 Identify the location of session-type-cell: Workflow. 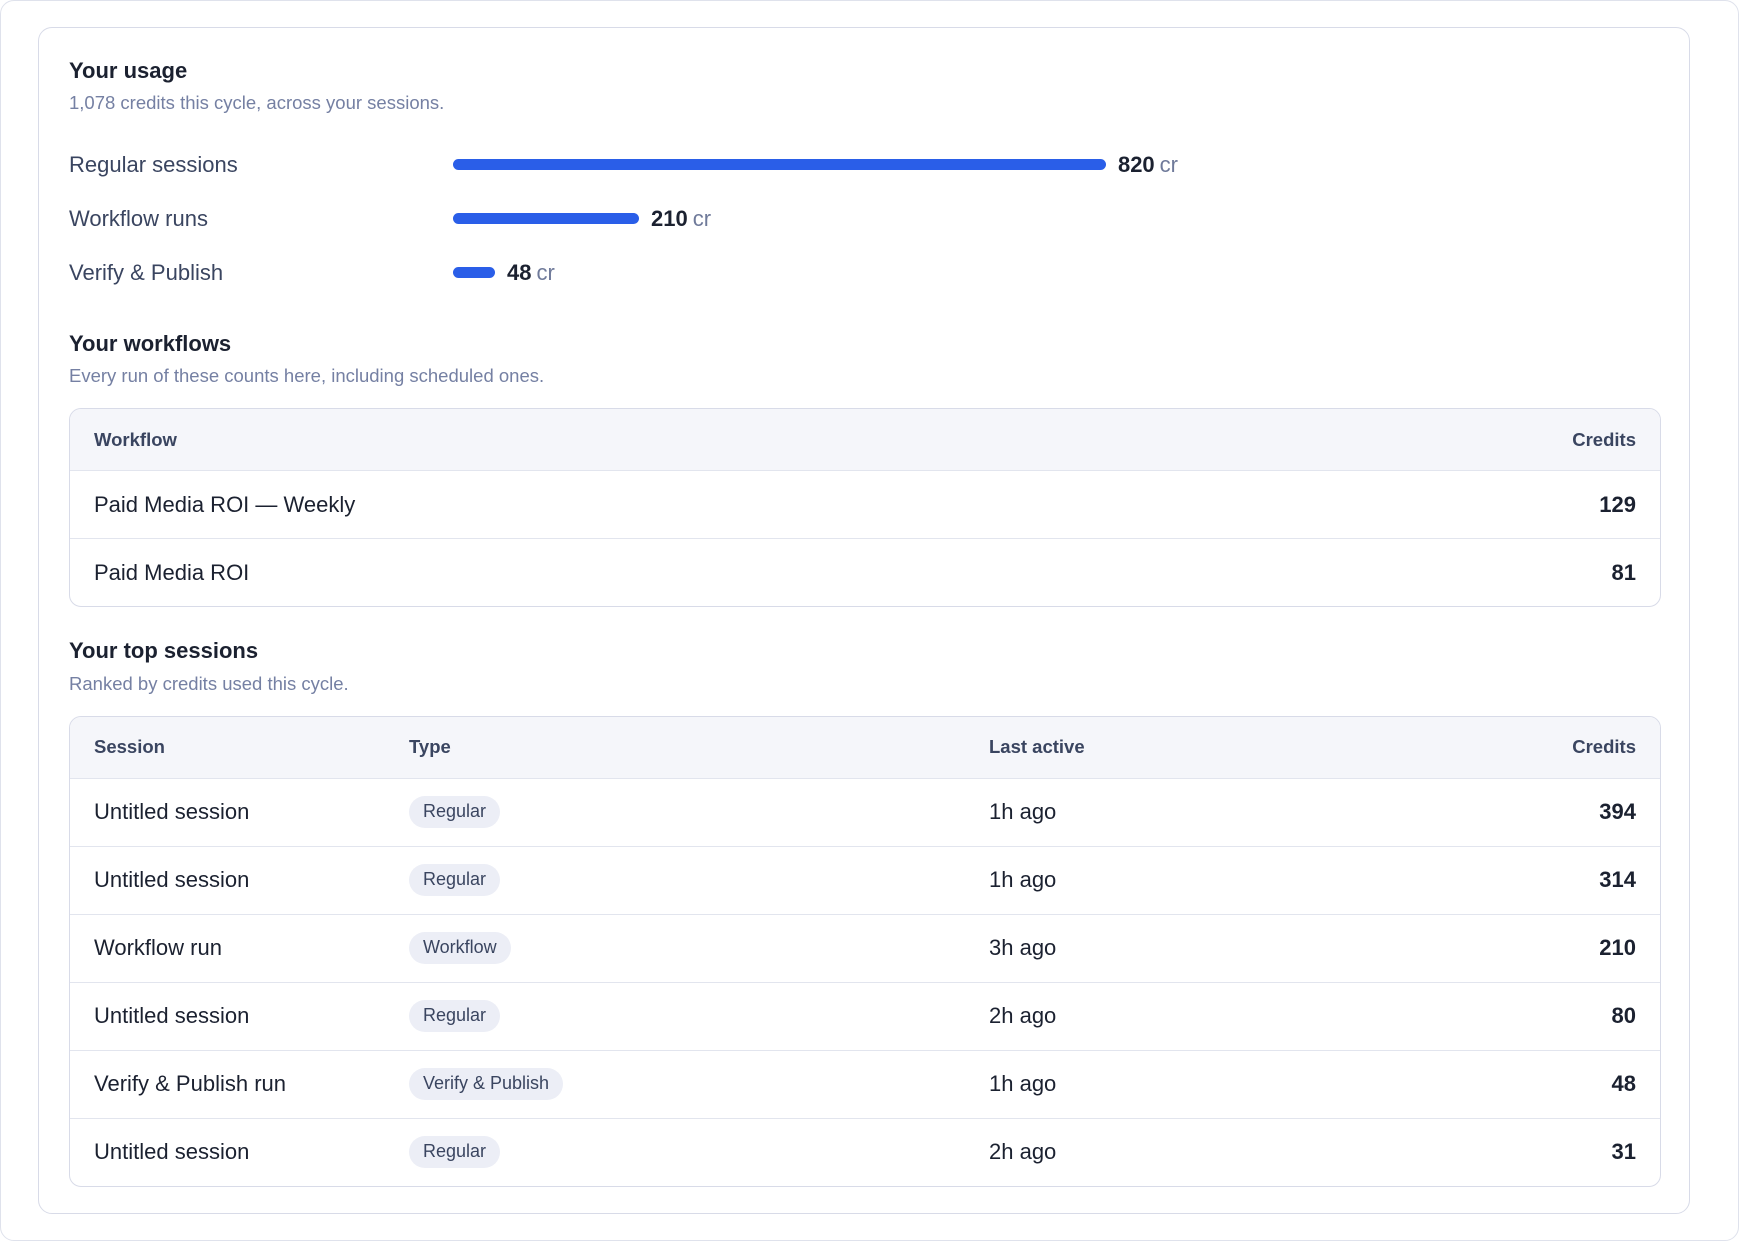
(699, 948).